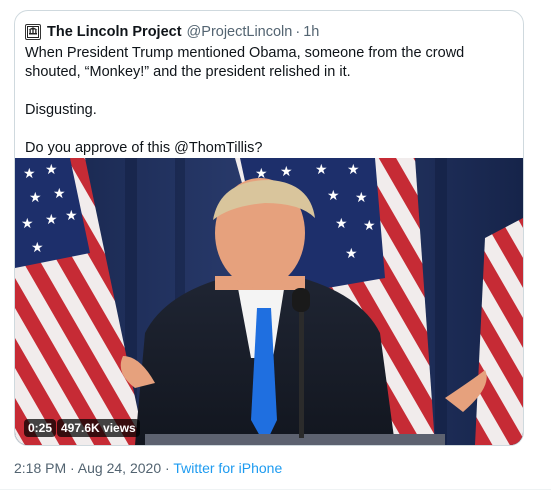 Image resolution: width=551 pixels, height=497 pixels. I want to click on quoted-tweet-header: The Lincoln Project @ProjectLincoln · 1h, so click(172, 32).